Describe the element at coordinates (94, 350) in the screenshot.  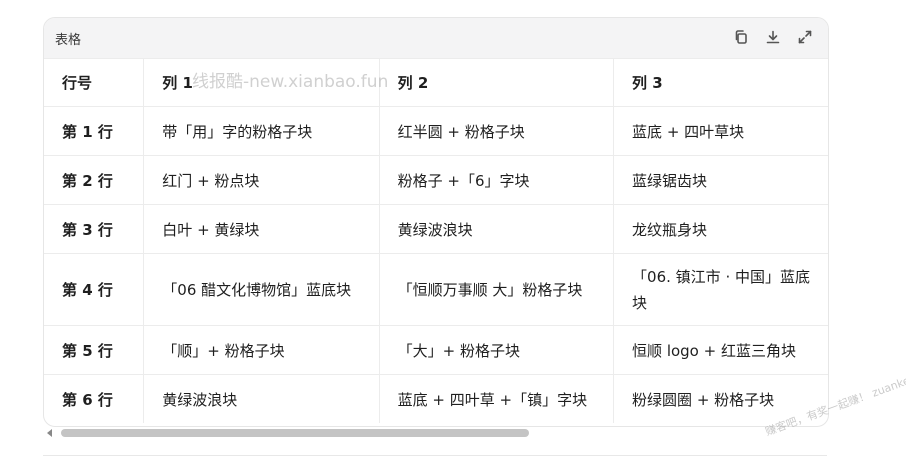
I see `row-label: 第 5 行` at that location.